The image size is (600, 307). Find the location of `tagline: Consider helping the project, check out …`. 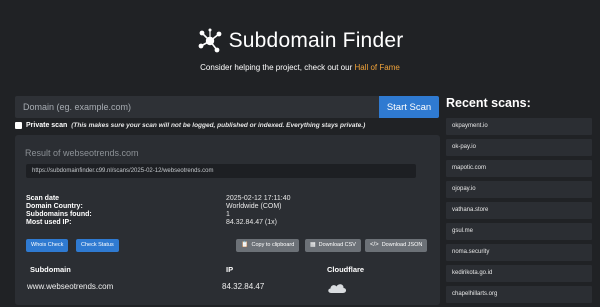

tagline: Consider helping the project, check out … is located at coordinates (300, 67).